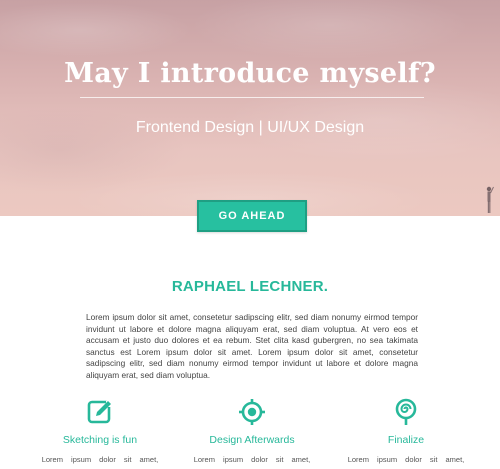 The height and width of the screenshot is (469, 500). I want to click on person-silhouette-icon, so click(490, 199).